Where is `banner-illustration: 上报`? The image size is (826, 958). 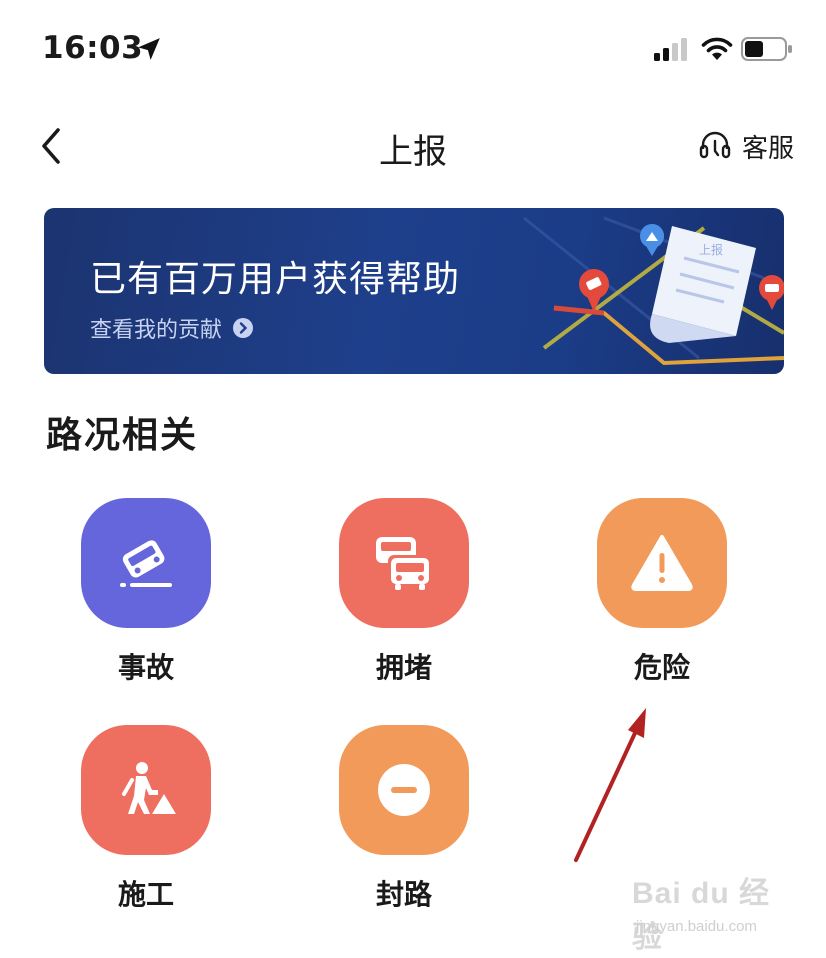 banner-illustration: 上报 is located at coordinates (653, 291).